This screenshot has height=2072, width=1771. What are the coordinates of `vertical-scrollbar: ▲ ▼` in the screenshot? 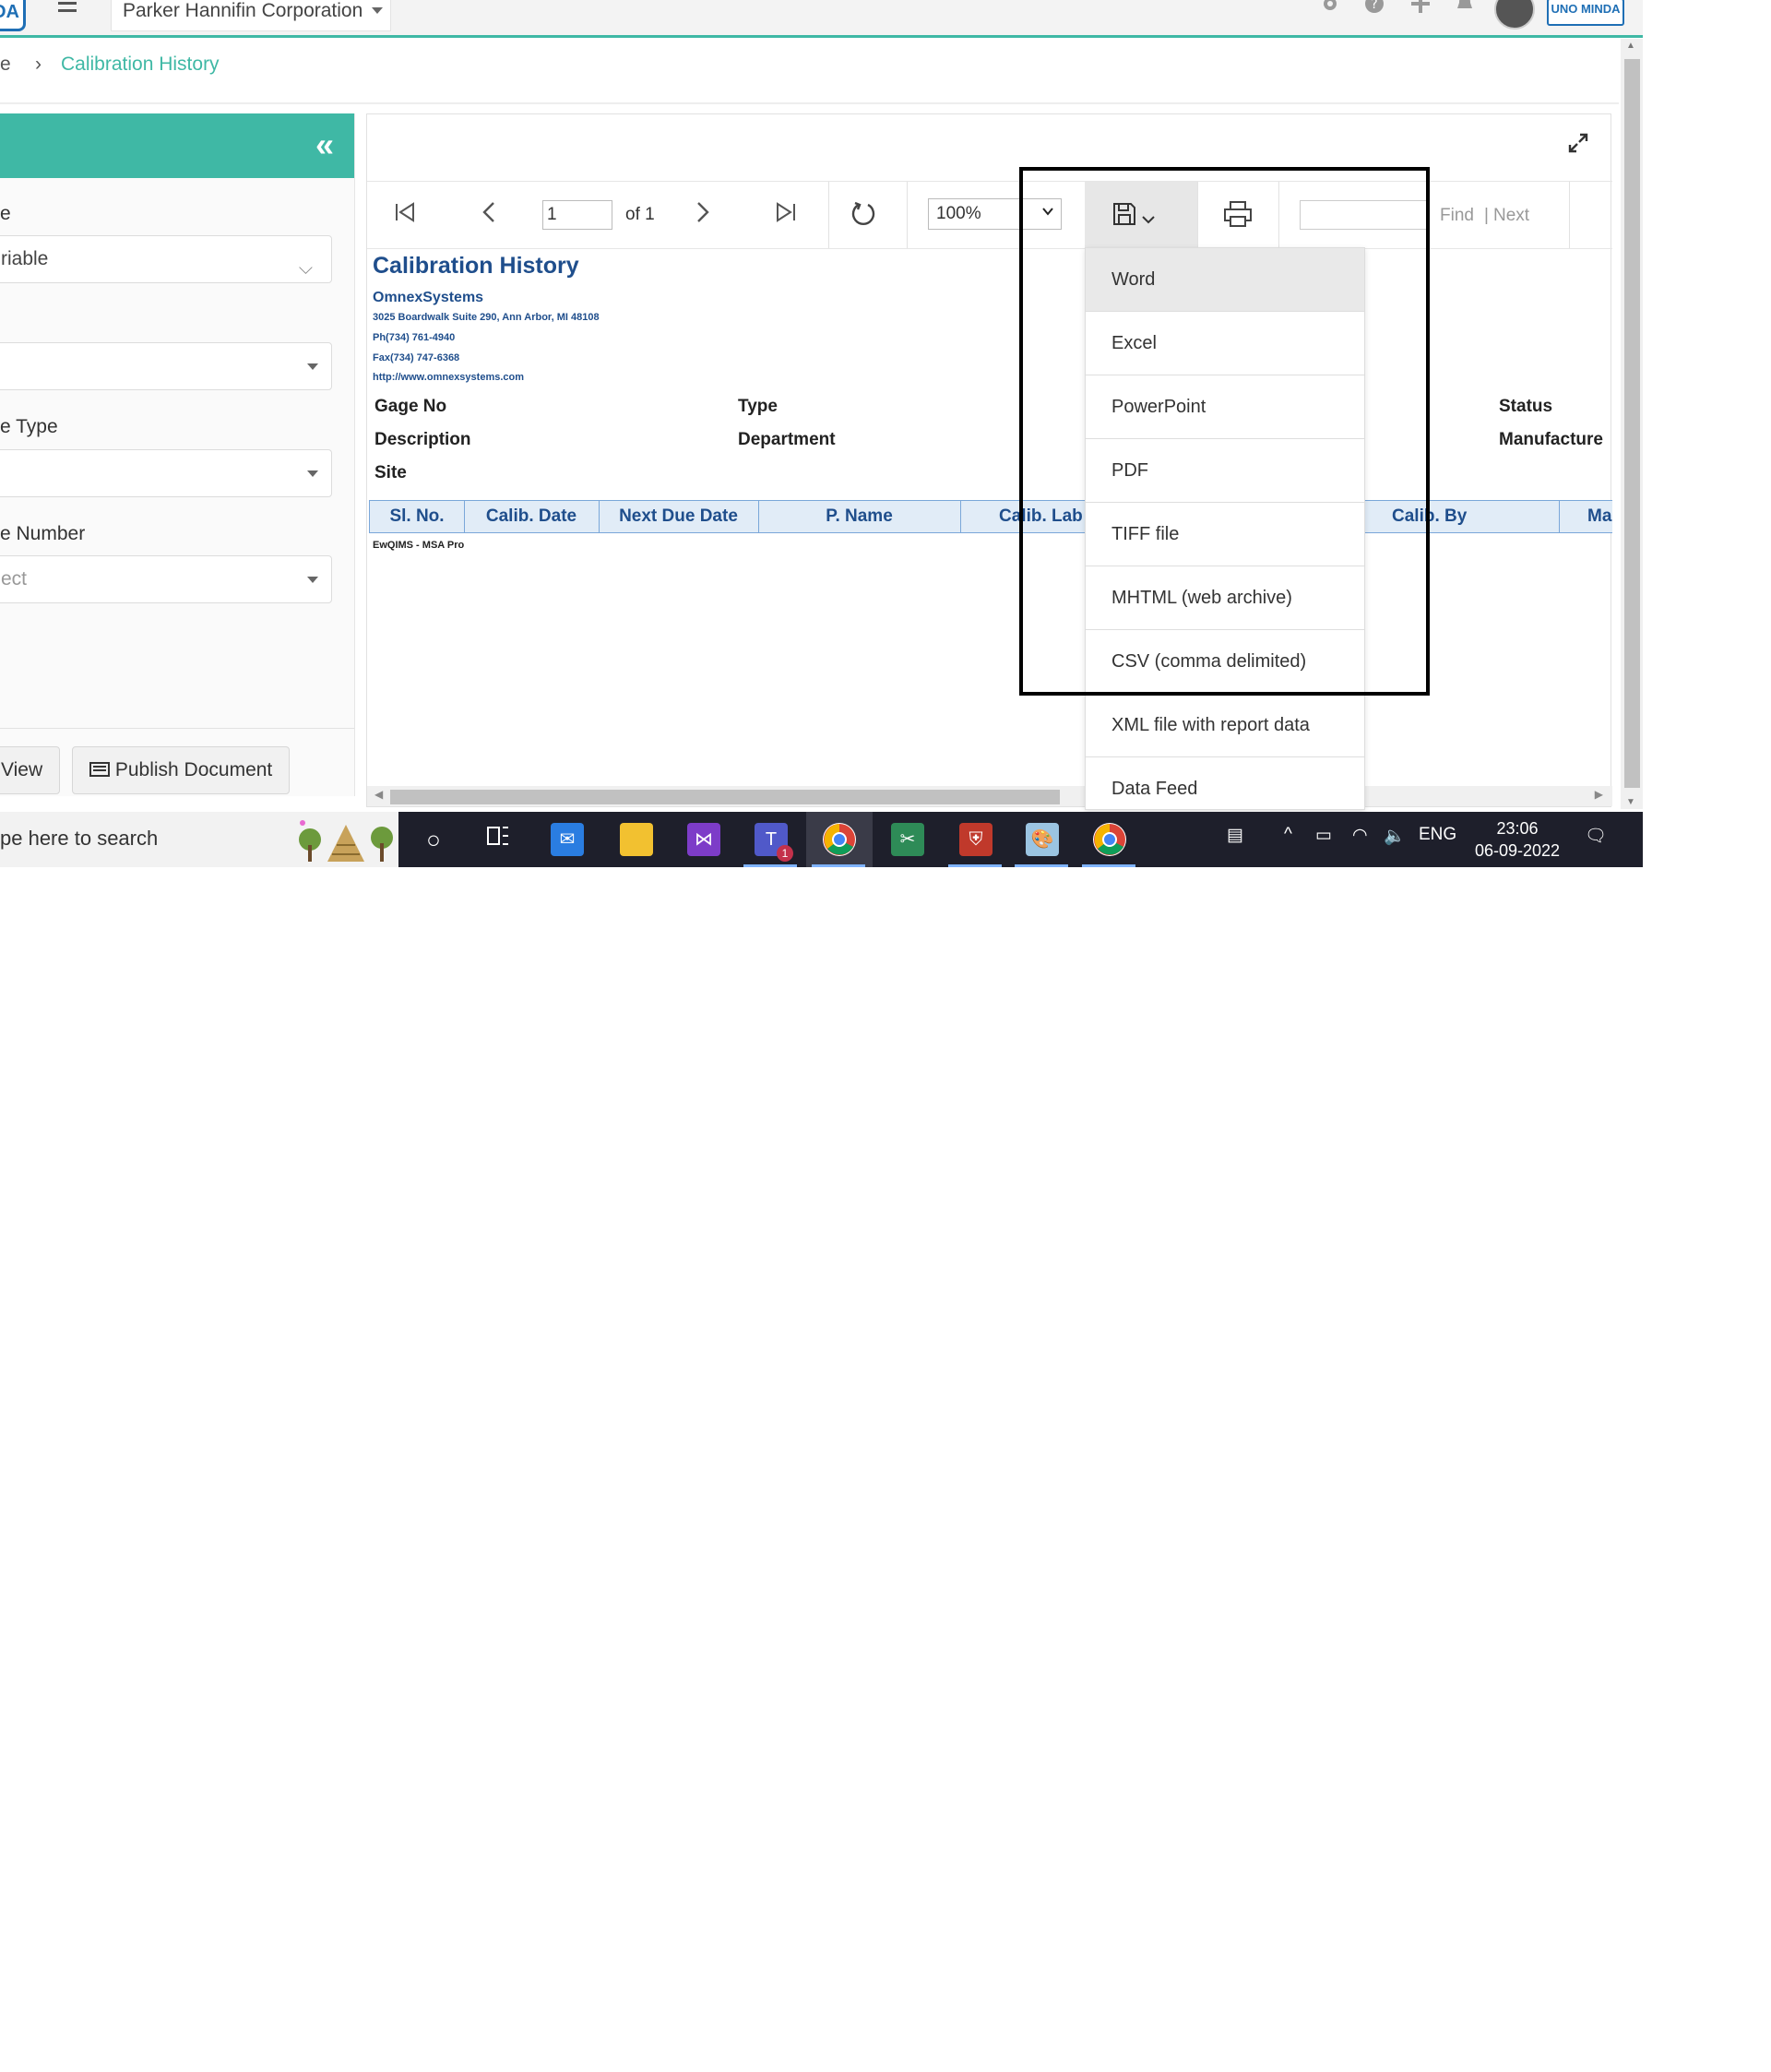 It's located at (1632, 424).